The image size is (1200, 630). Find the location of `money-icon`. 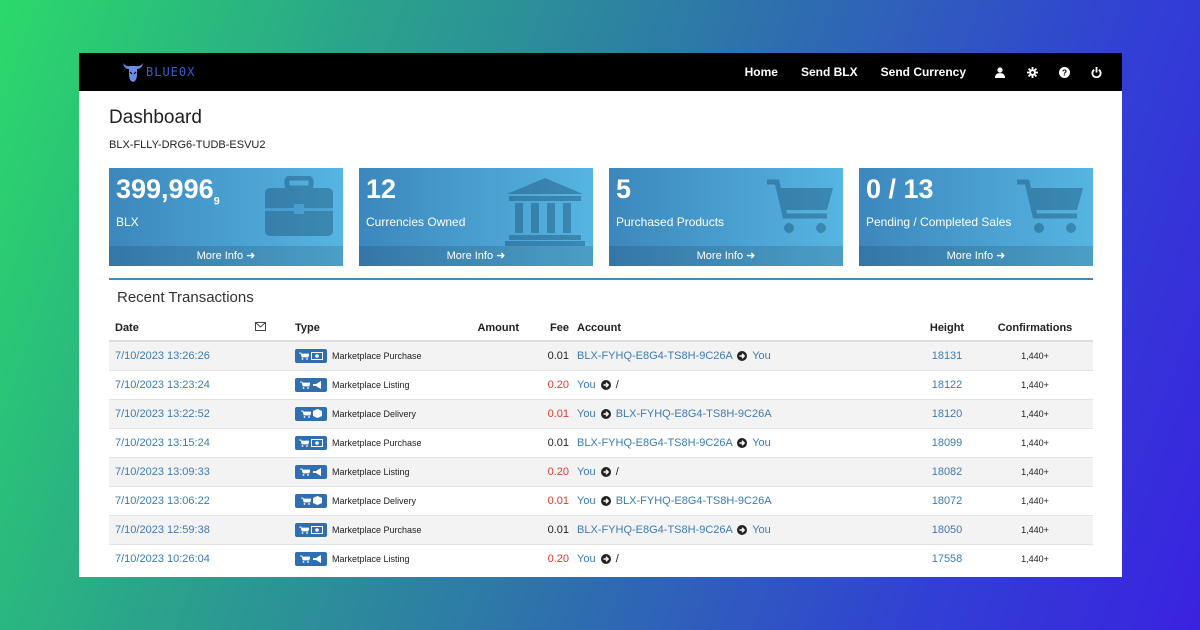

money-icon is located at coordinates (317, 529).